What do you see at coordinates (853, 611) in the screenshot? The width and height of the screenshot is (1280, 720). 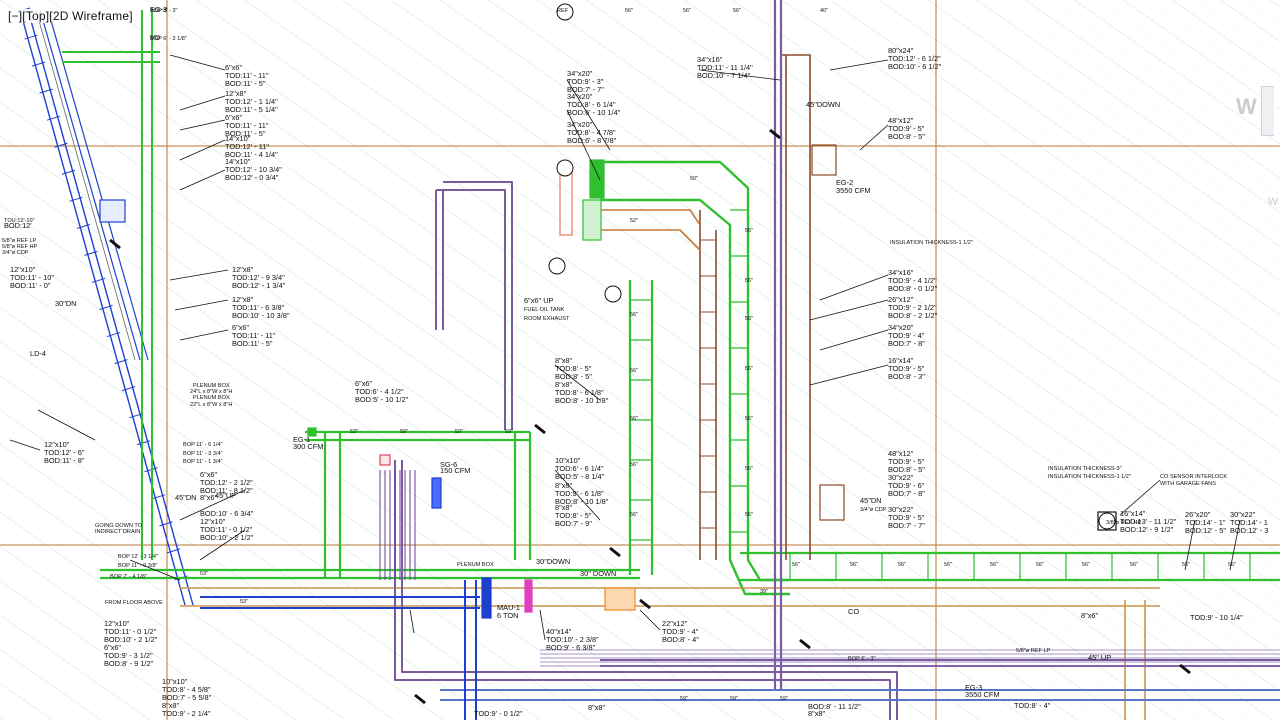 I see `annotation-text: CO` at bounding box center [853, 611].